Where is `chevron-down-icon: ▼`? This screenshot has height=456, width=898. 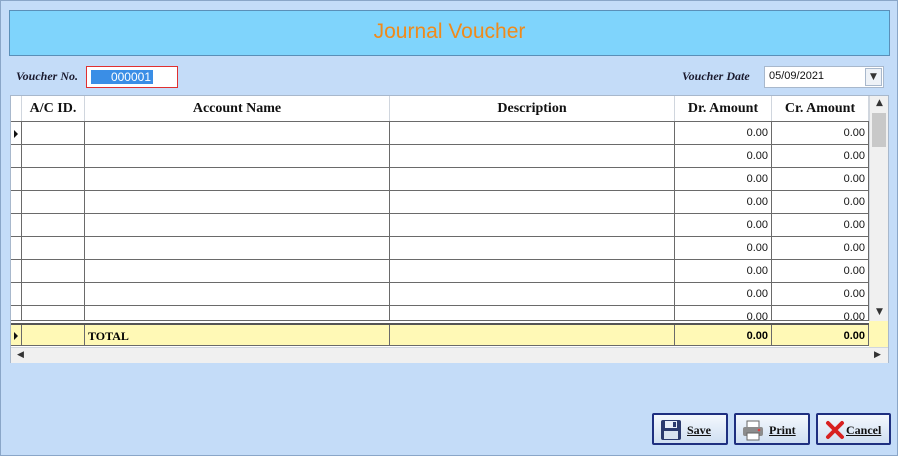
chevron-down-icon: ▼ is located at coordinates (873, 77).